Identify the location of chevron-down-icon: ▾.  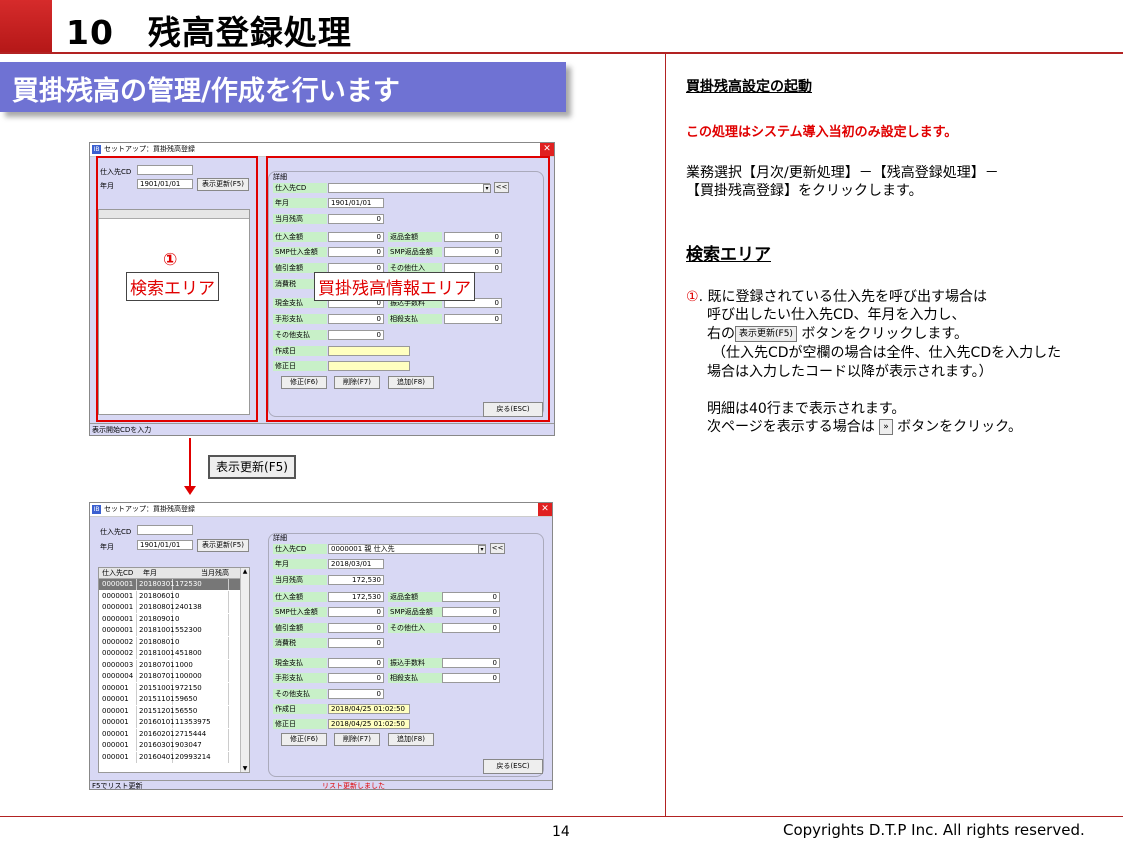
(482, 549).